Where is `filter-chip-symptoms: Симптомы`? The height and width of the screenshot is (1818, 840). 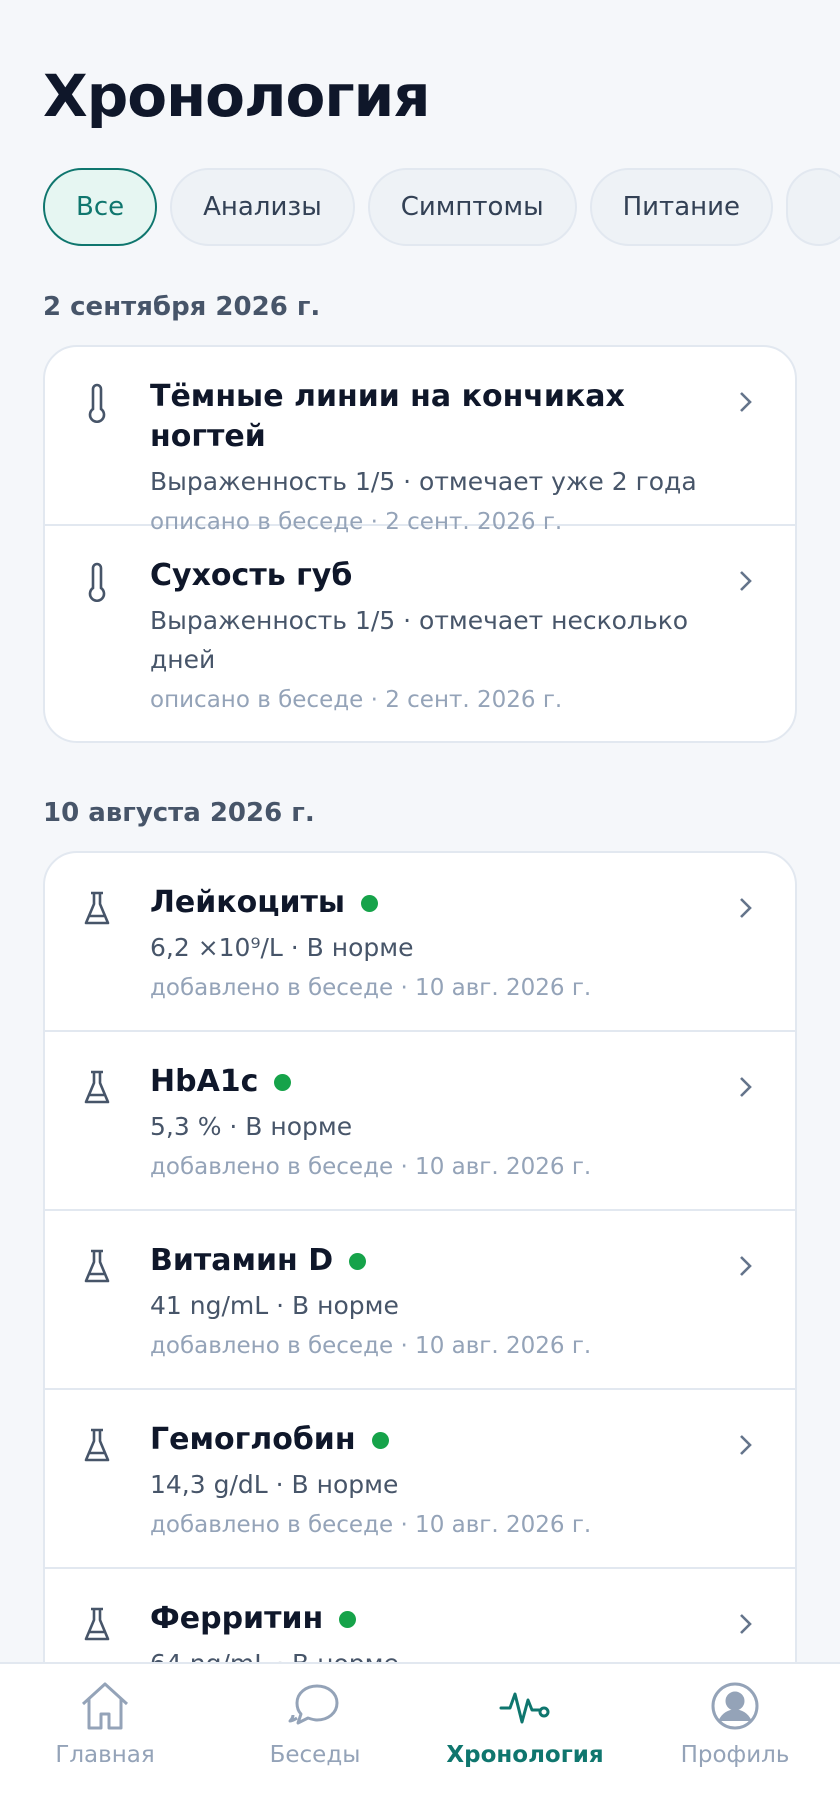
filter-chip-symptoms: Симптомы is located at coordinates (472, 207).